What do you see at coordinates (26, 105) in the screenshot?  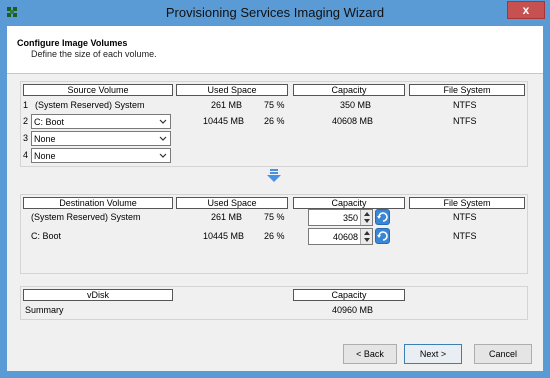 I see `source-row-number: 1` at bounding box center [26, 105].